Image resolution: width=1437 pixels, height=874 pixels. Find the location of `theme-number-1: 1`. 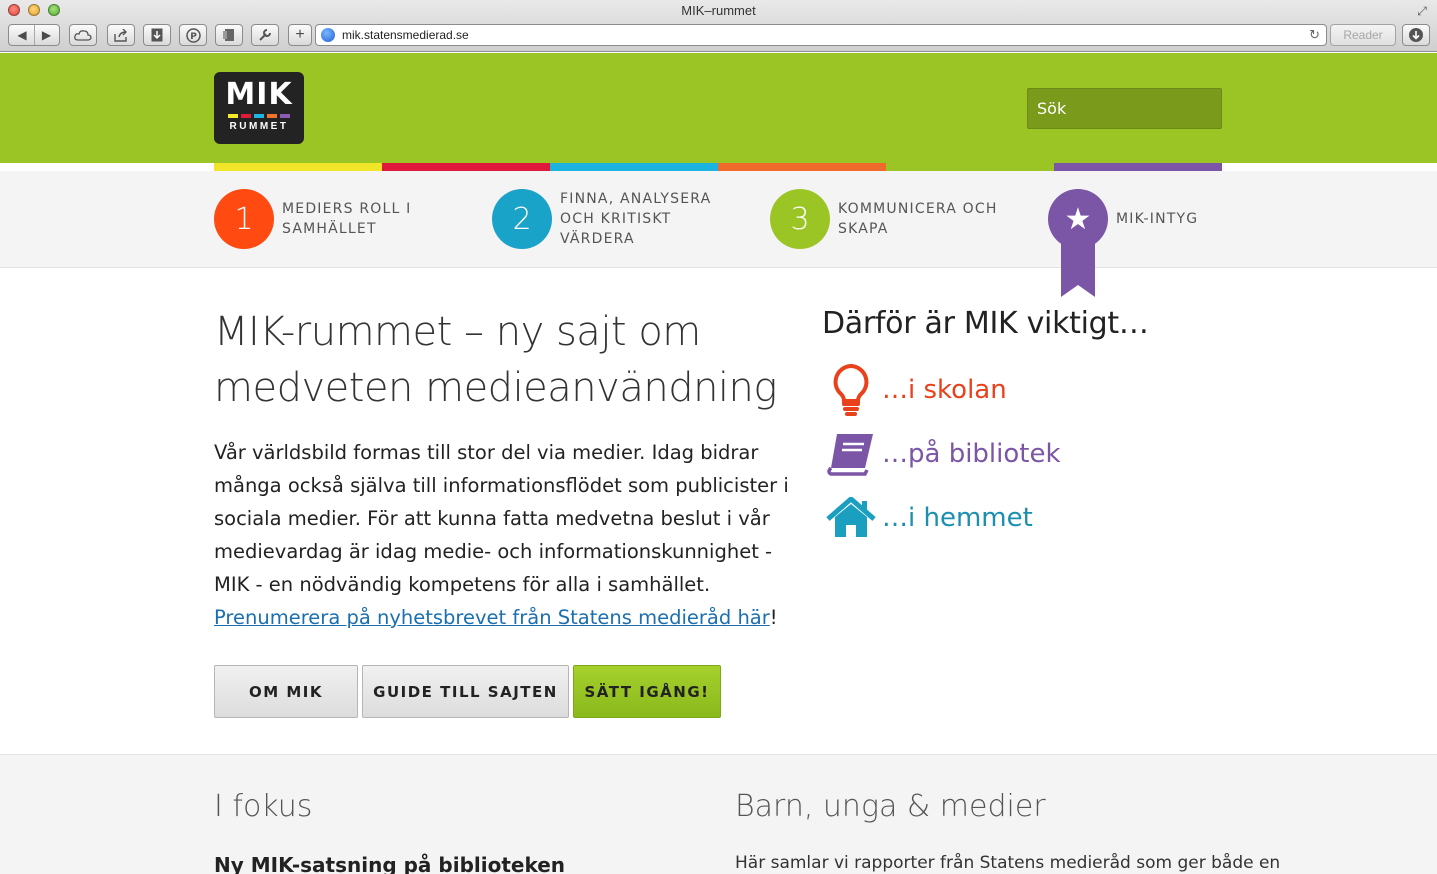

theme-number-1: 1 is located at coordinates (244, 219).